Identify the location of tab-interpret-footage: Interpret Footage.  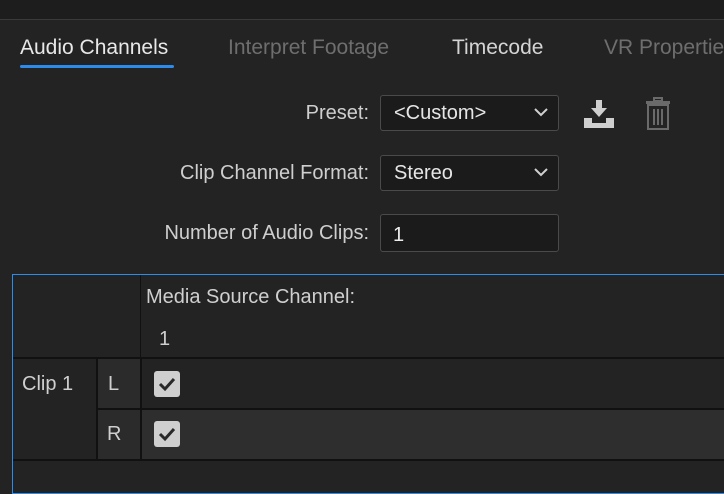
(308, 48).